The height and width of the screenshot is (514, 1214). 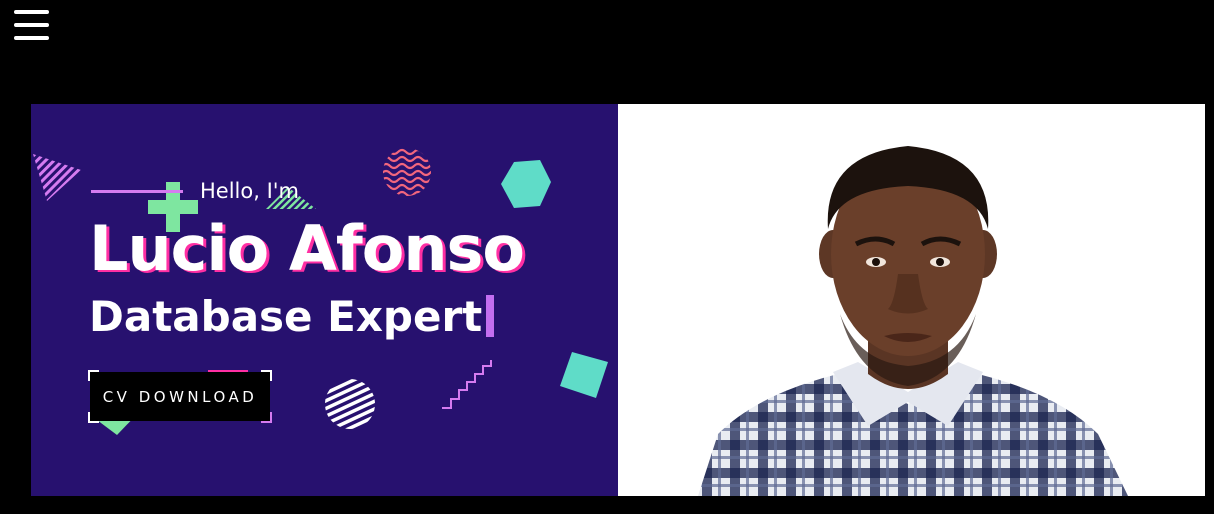 I want to click on cv-download-wrapper: CV DOWNLOAD, so click(x=180, y=396).